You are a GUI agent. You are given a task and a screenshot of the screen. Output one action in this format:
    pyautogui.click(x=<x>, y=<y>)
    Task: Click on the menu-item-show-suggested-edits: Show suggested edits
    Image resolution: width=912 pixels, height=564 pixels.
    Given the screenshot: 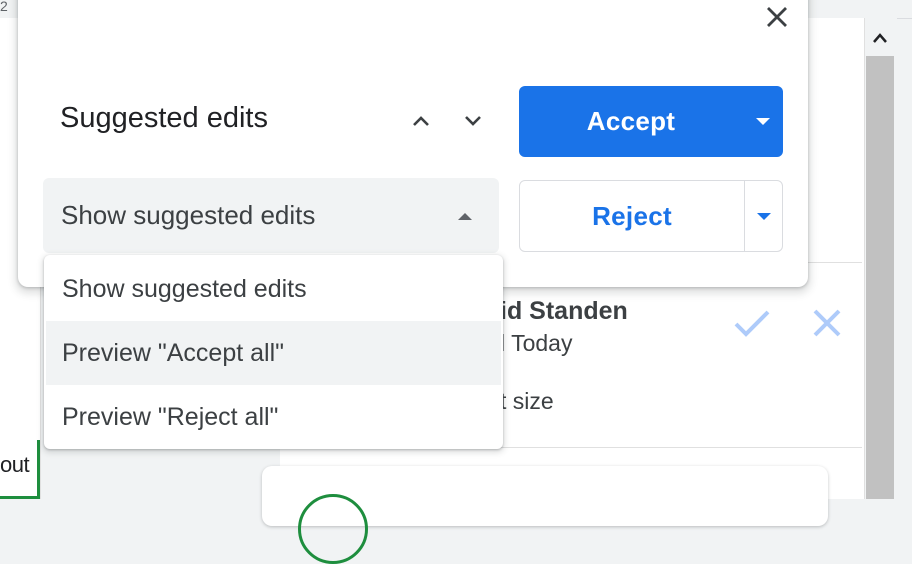 What is the action you would take?
    pyautogui.click(x=273, y=289)
    